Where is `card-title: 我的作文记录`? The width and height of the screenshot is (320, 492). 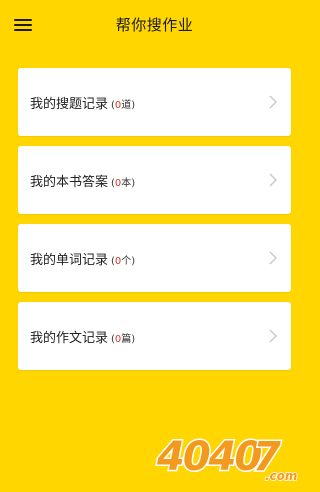
card-title: 我的作文记录 is located at coordinates (69, 338).